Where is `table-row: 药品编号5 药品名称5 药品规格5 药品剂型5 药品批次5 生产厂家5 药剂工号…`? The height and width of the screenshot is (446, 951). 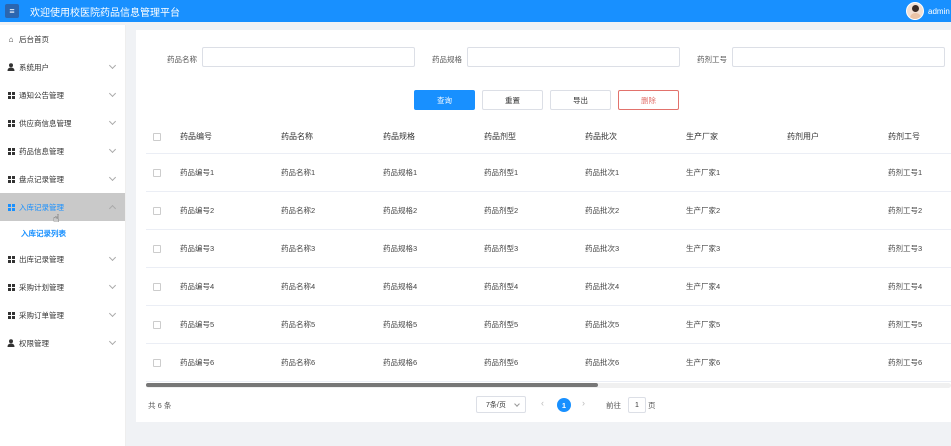 table-row: 药品编号5 药品名称5 药品规格5 药品剂型5 药品批次5 生产厂家5 药剂工号… is located at coordinates (548, 325).